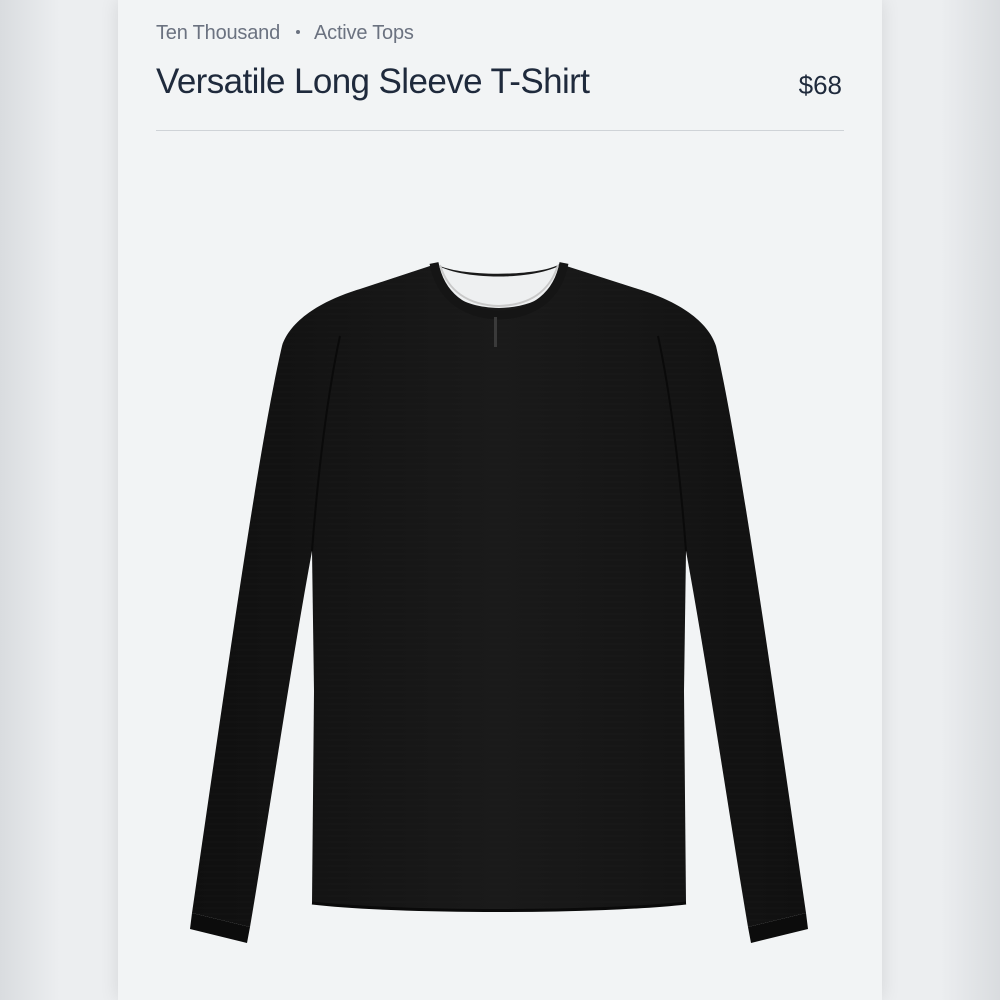  What do you see at coordinates (298, 31) in the screenshot?
I see `breadcrumb-separator-dot` at bounding box center [298, 31].